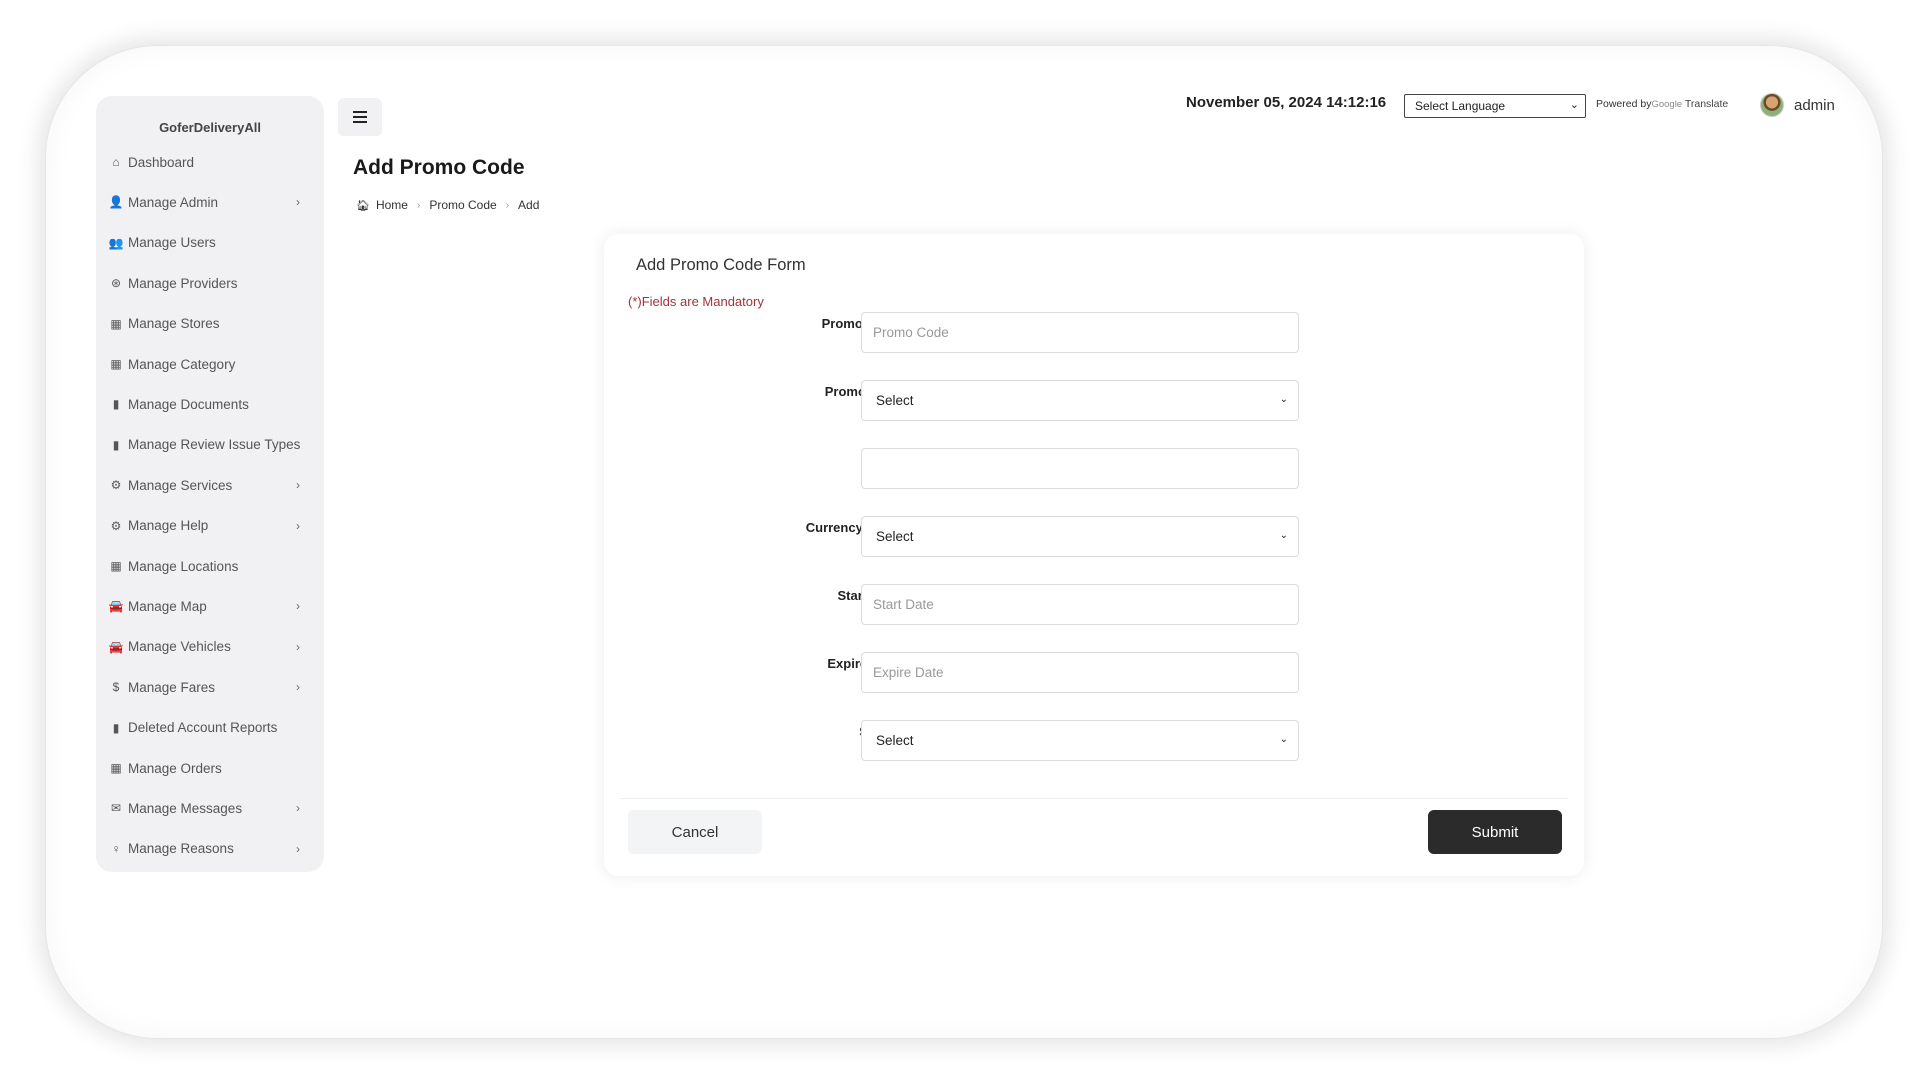 Image resolution: width=1920 pixels, height=1080 pixels. Describe the element at coordinates (754, 323) in the screenshot. I see `promo-code-label: Promo Code*` at that location.